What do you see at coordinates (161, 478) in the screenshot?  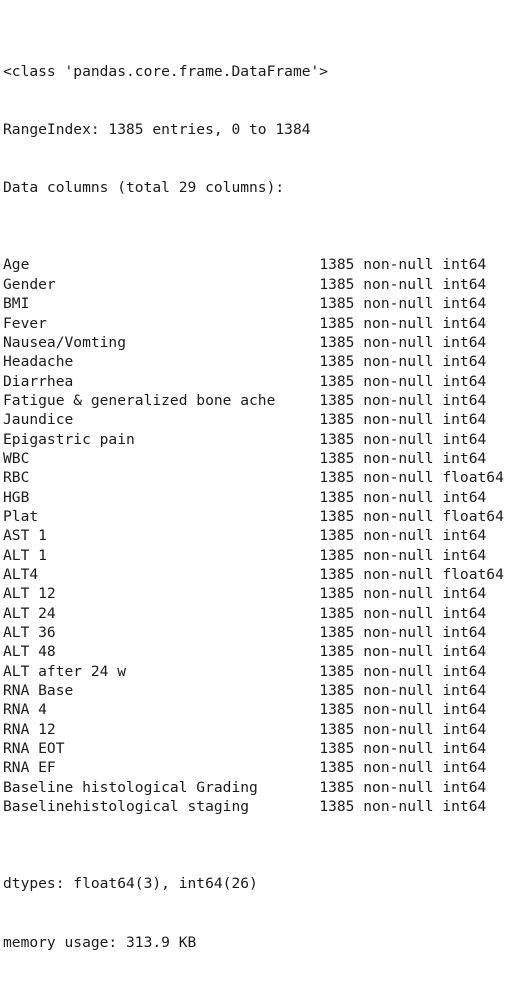 I see `column-name: RBC` at bounding box center [161, 478].